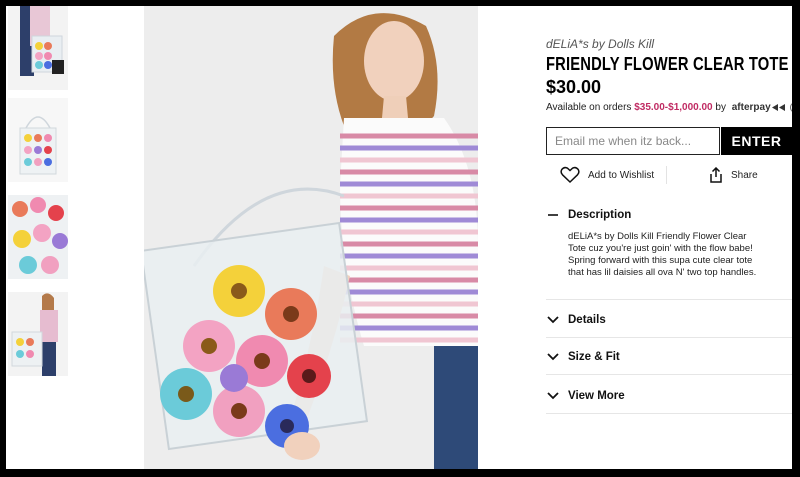  I want to click on afterpay-prefix: Available on orders, so click(589, 108).